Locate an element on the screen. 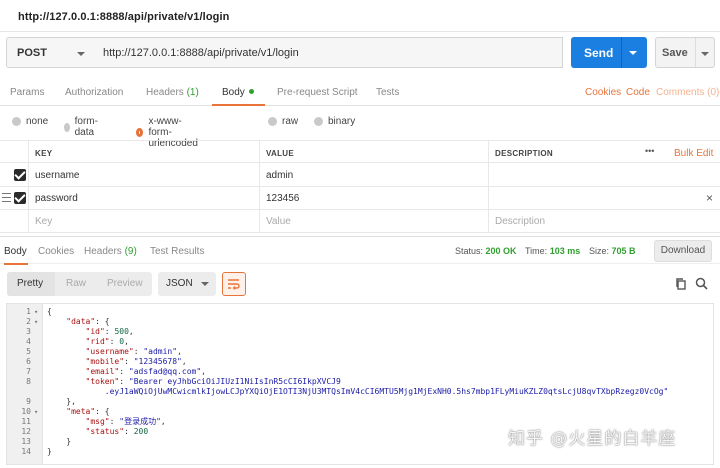  tab-params: Params is located at coordinates (27, 92).